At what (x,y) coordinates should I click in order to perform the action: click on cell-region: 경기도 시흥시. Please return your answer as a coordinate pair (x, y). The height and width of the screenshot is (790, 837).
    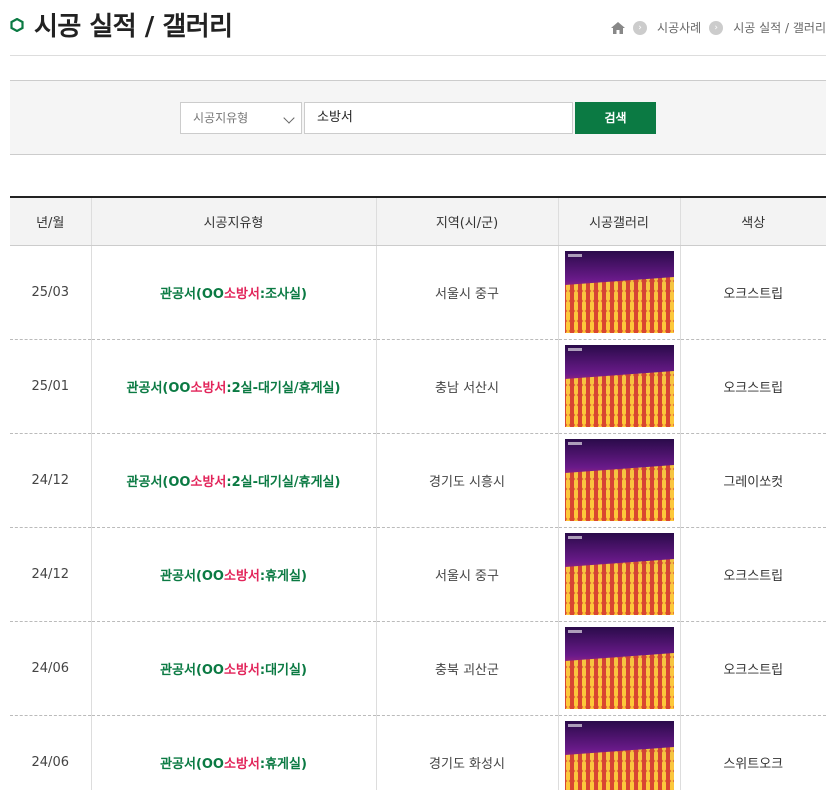
    Looking at the image, I should click on (466, 480).